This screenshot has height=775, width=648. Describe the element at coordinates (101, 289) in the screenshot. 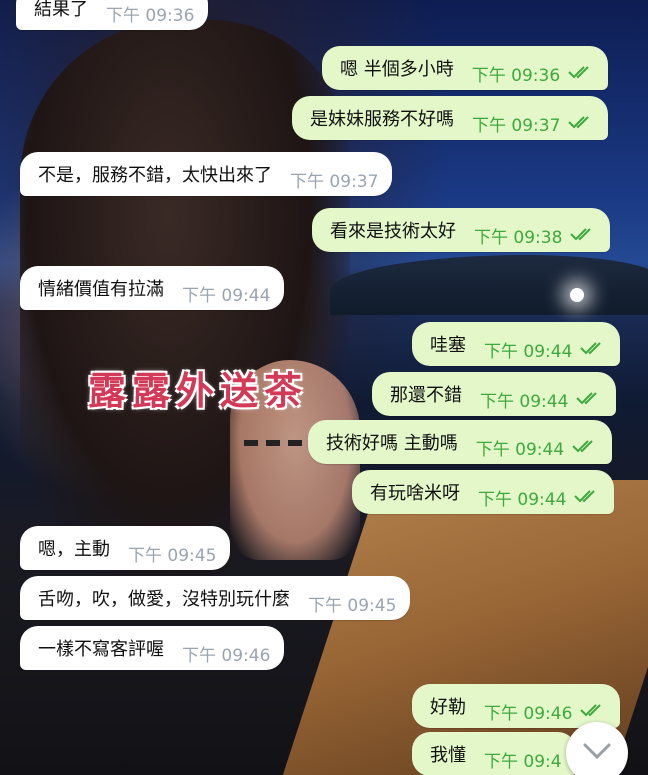

I see `message-text: 情緒價值有拉滿` at that location.